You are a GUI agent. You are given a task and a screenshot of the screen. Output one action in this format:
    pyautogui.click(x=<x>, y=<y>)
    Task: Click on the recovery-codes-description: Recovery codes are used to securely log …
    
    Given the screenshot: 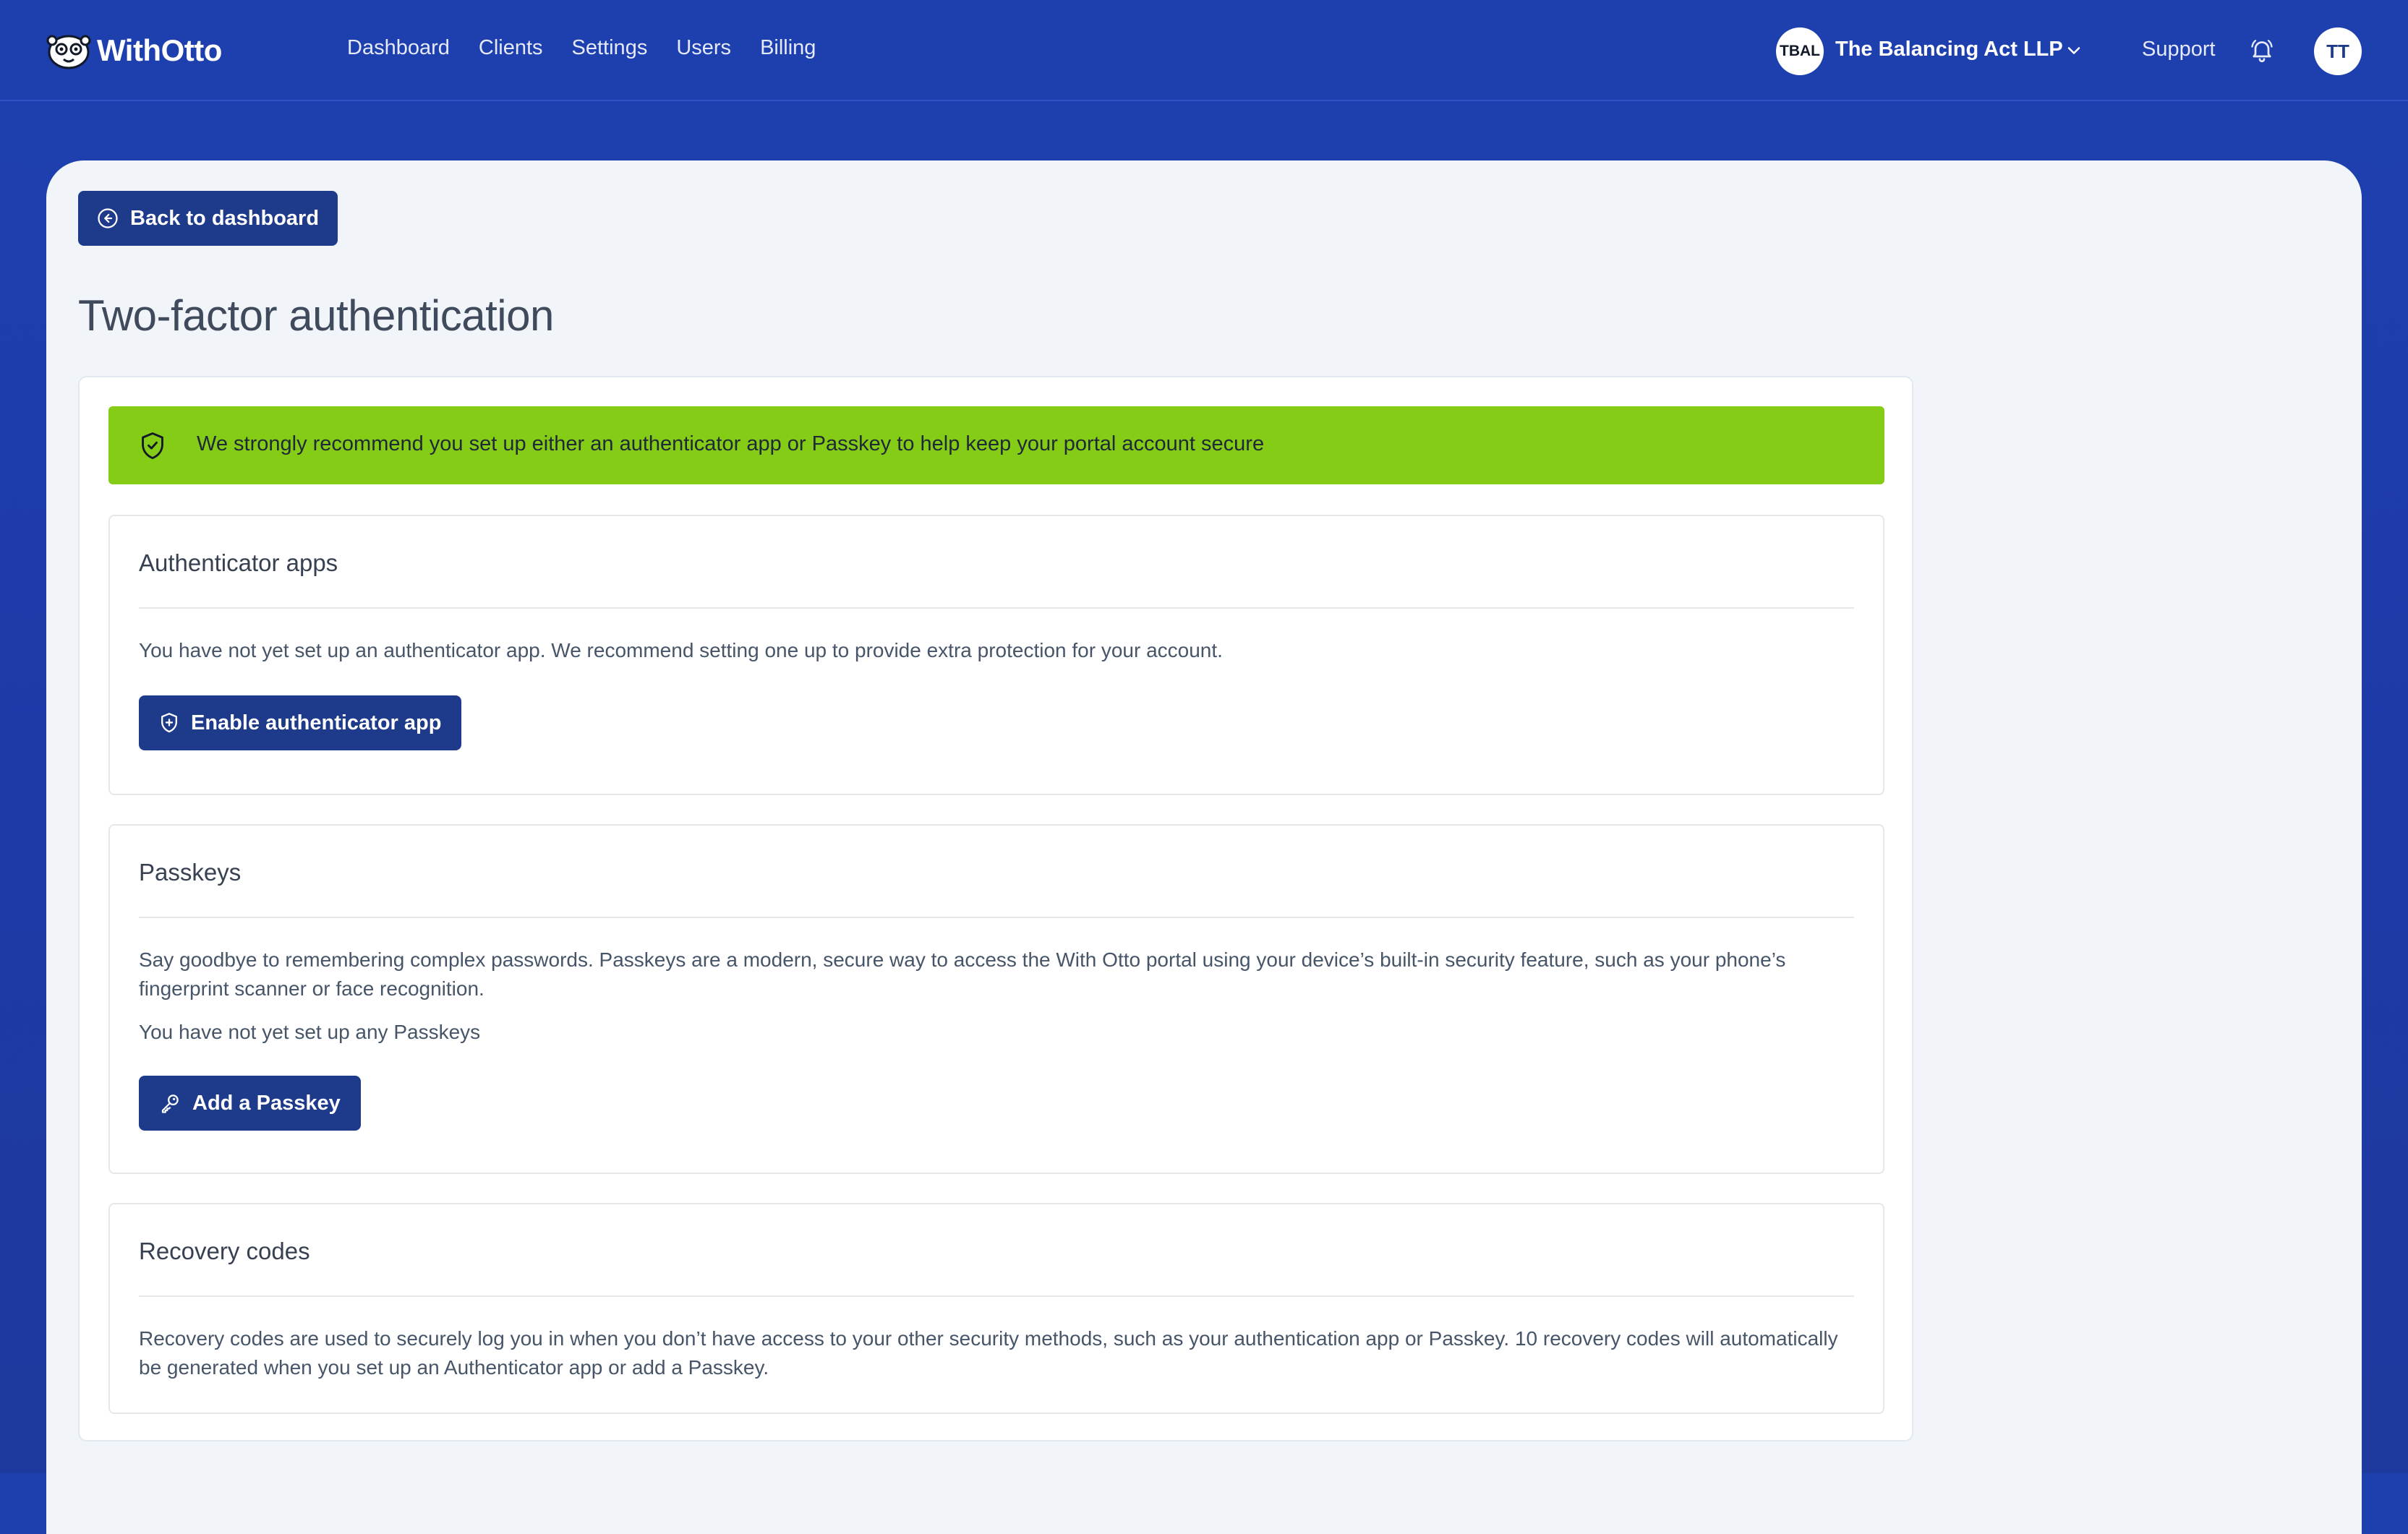 What is the action you would take?
    pyautogui.click(x=988, y=1353)
    